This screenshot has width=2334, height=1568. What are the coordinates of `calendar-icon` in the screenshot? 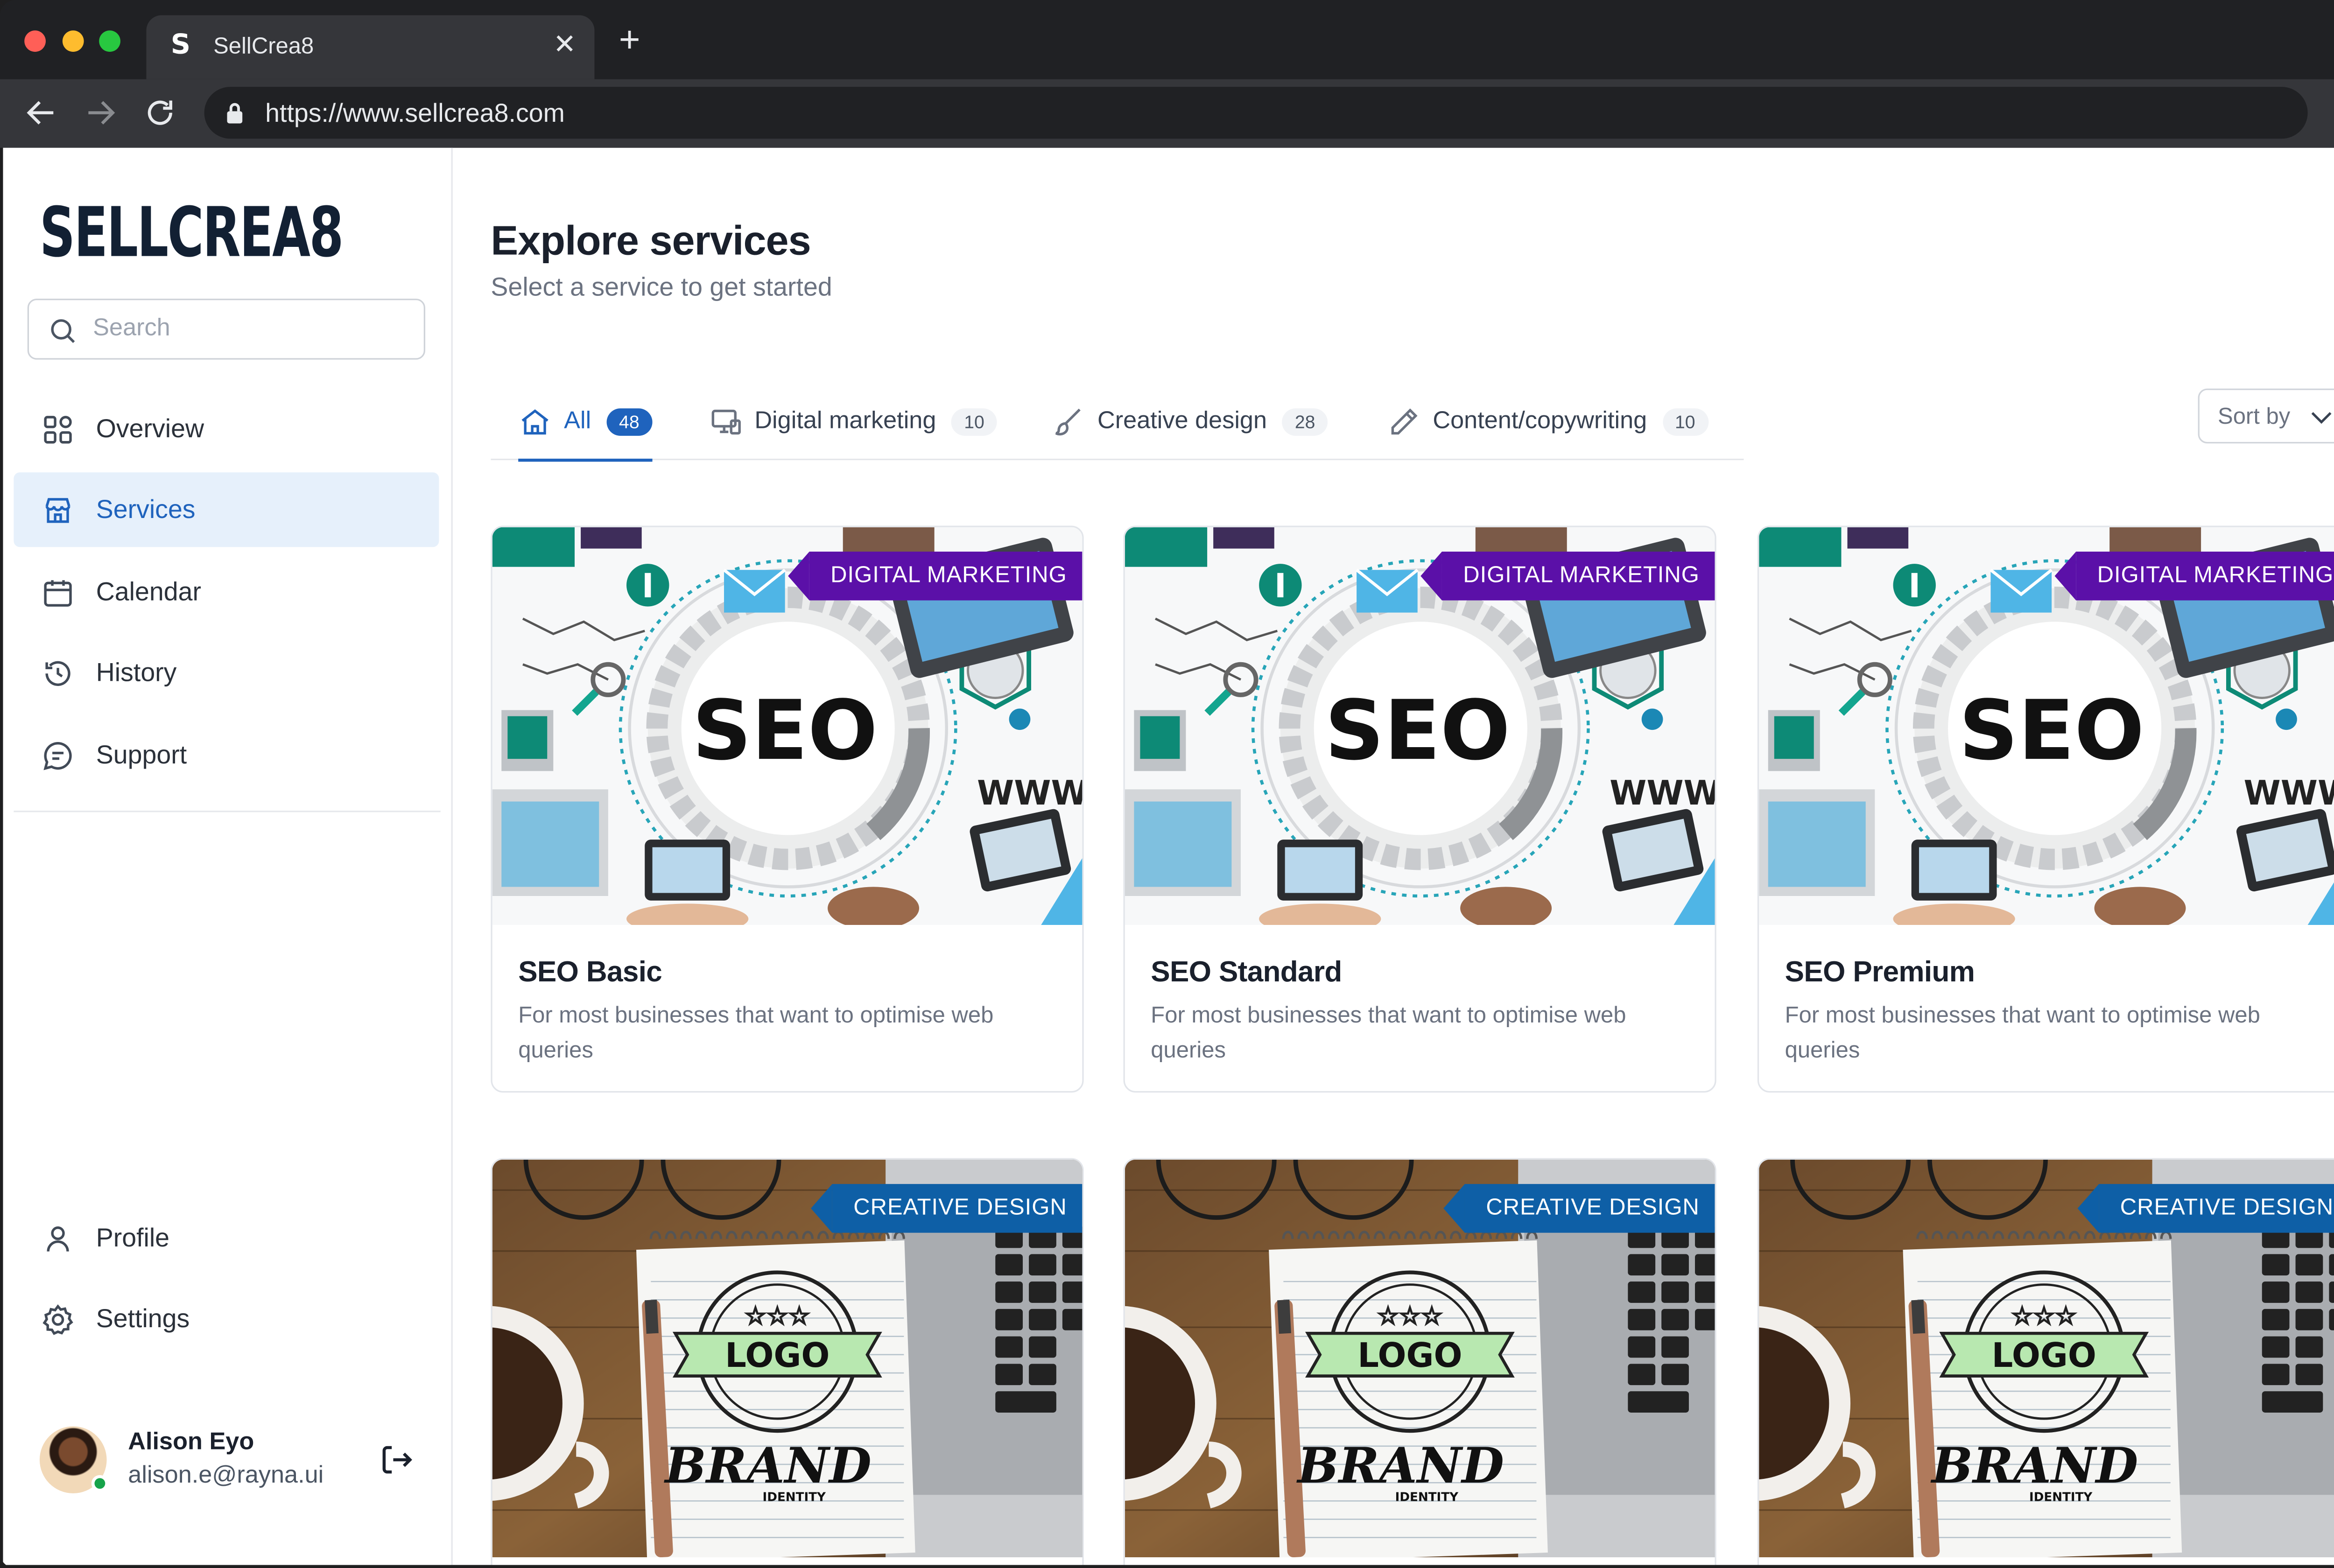 It's located at (58, 592).